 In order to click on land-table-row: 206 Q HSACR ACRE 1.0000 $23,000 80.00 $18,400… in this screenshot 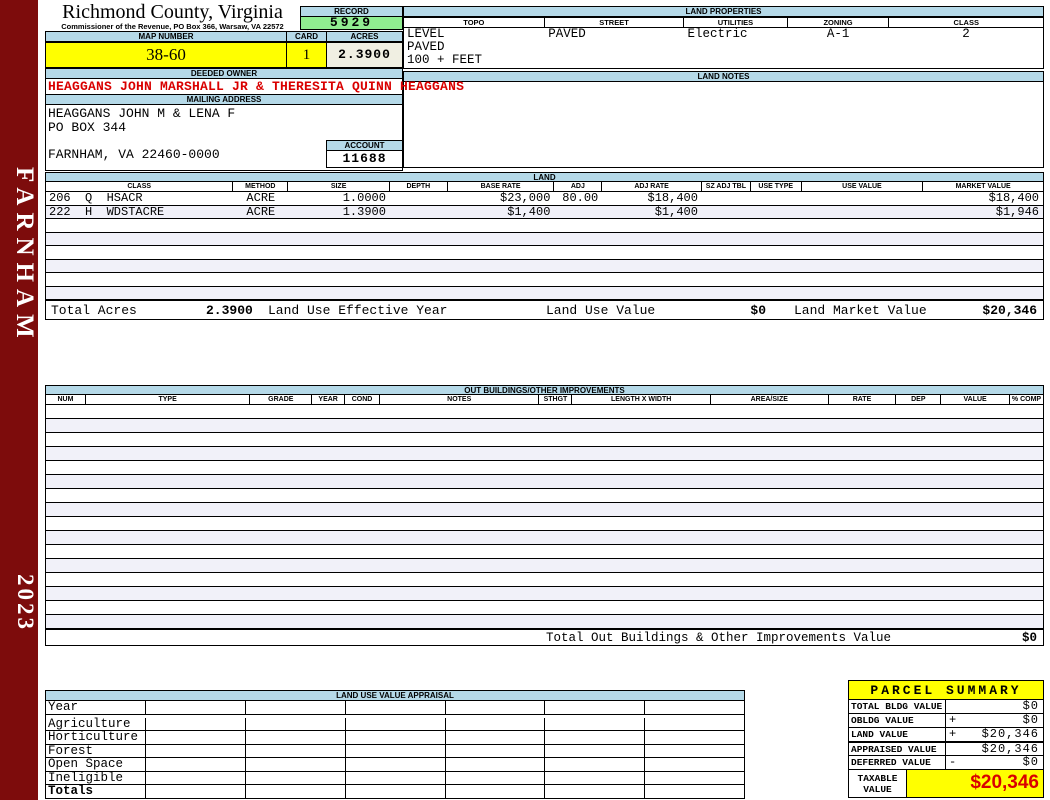, I will do `click(544, 199)`.